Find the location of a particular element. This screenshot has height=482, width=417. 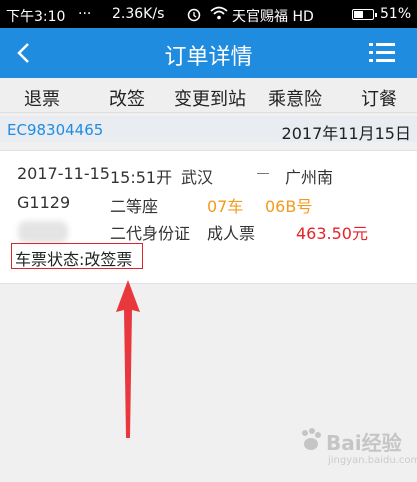

id-type: 二代身份证 is located at coordinates (150, 233).